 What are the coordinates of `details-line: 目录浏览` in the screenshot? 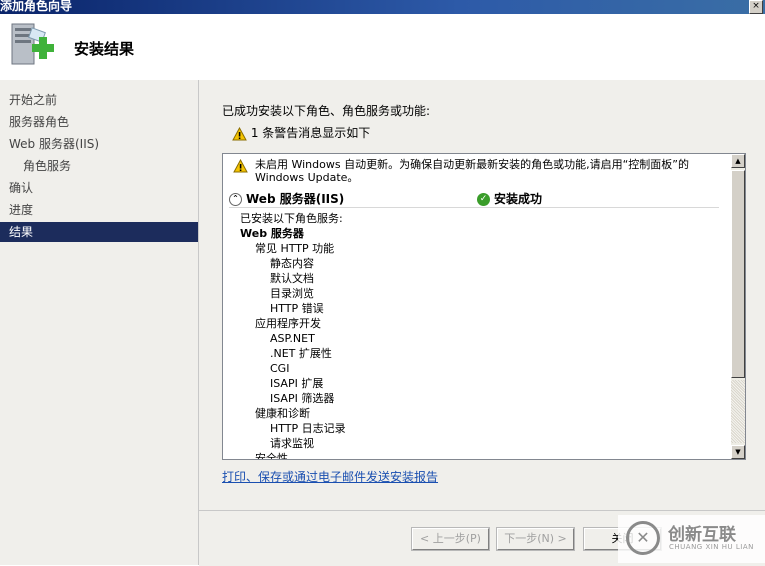 It's located at (292, 293).